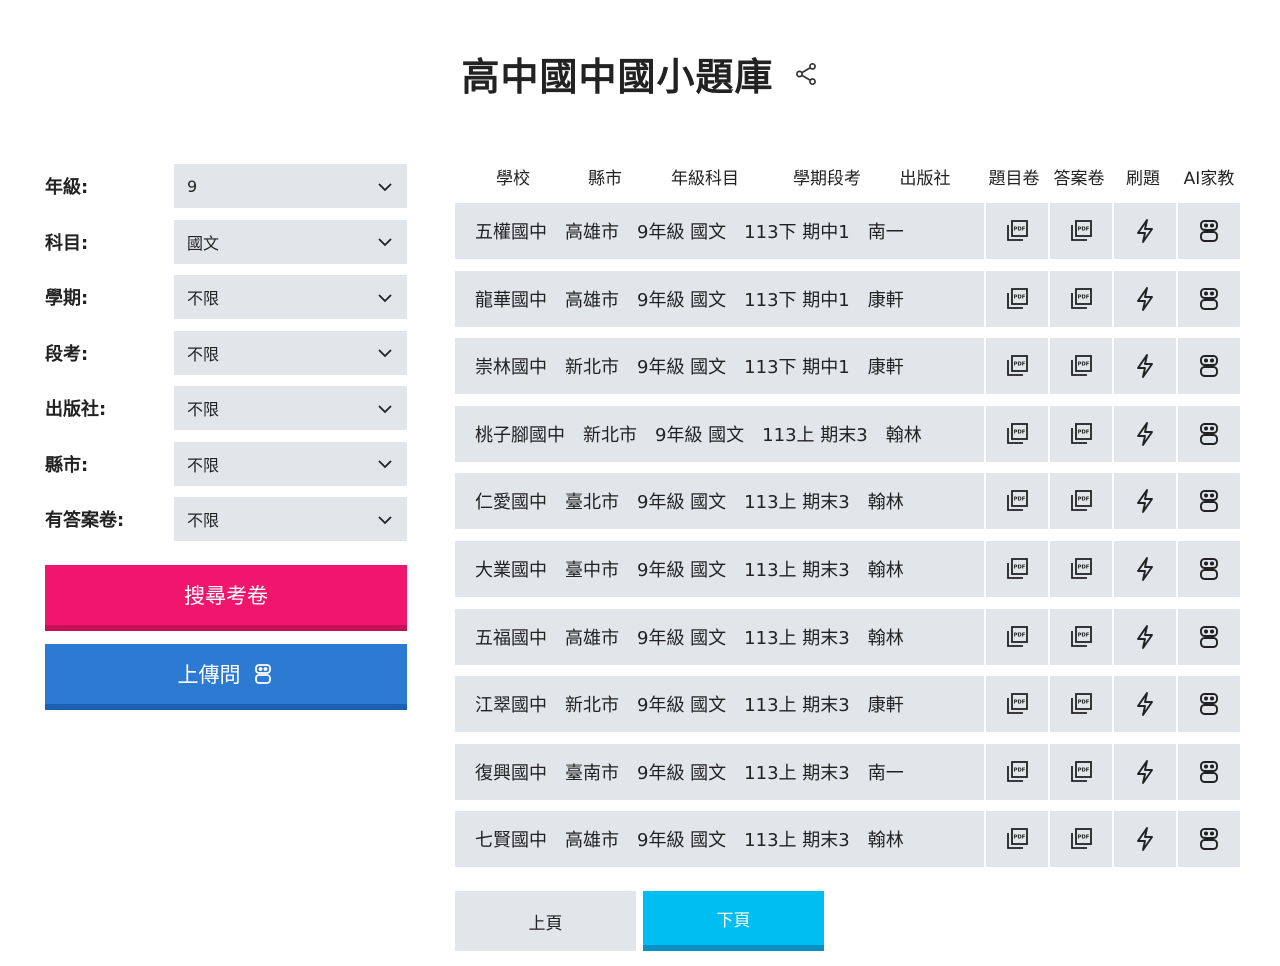 This screenshot has height=966, width=1280. I want to click on filter-subject: 科目: 國文, so click(226, 241).